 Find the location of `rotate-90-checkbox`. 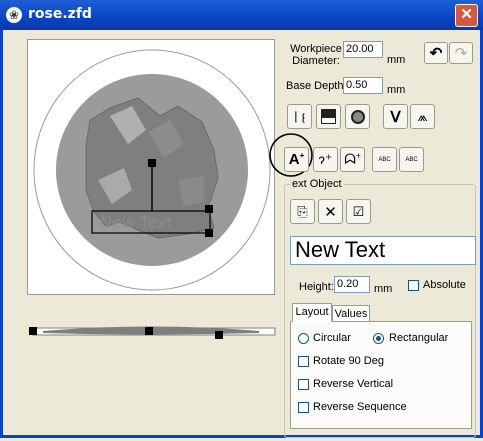

rotate-90-checkbox is located at coordinates (303, 361).